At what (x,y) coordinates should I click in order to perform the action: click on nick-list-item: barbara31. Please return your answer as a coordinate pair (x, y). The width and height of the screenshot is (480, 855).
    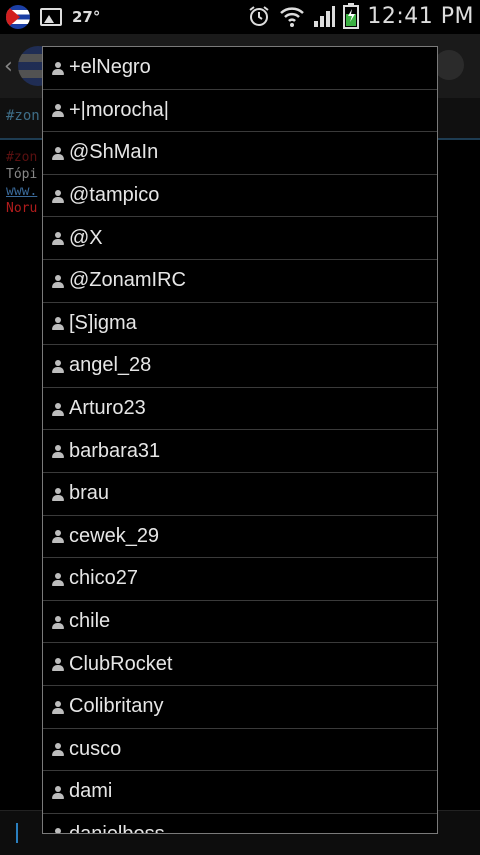
    Looking at the image, I should click on (240, 451).